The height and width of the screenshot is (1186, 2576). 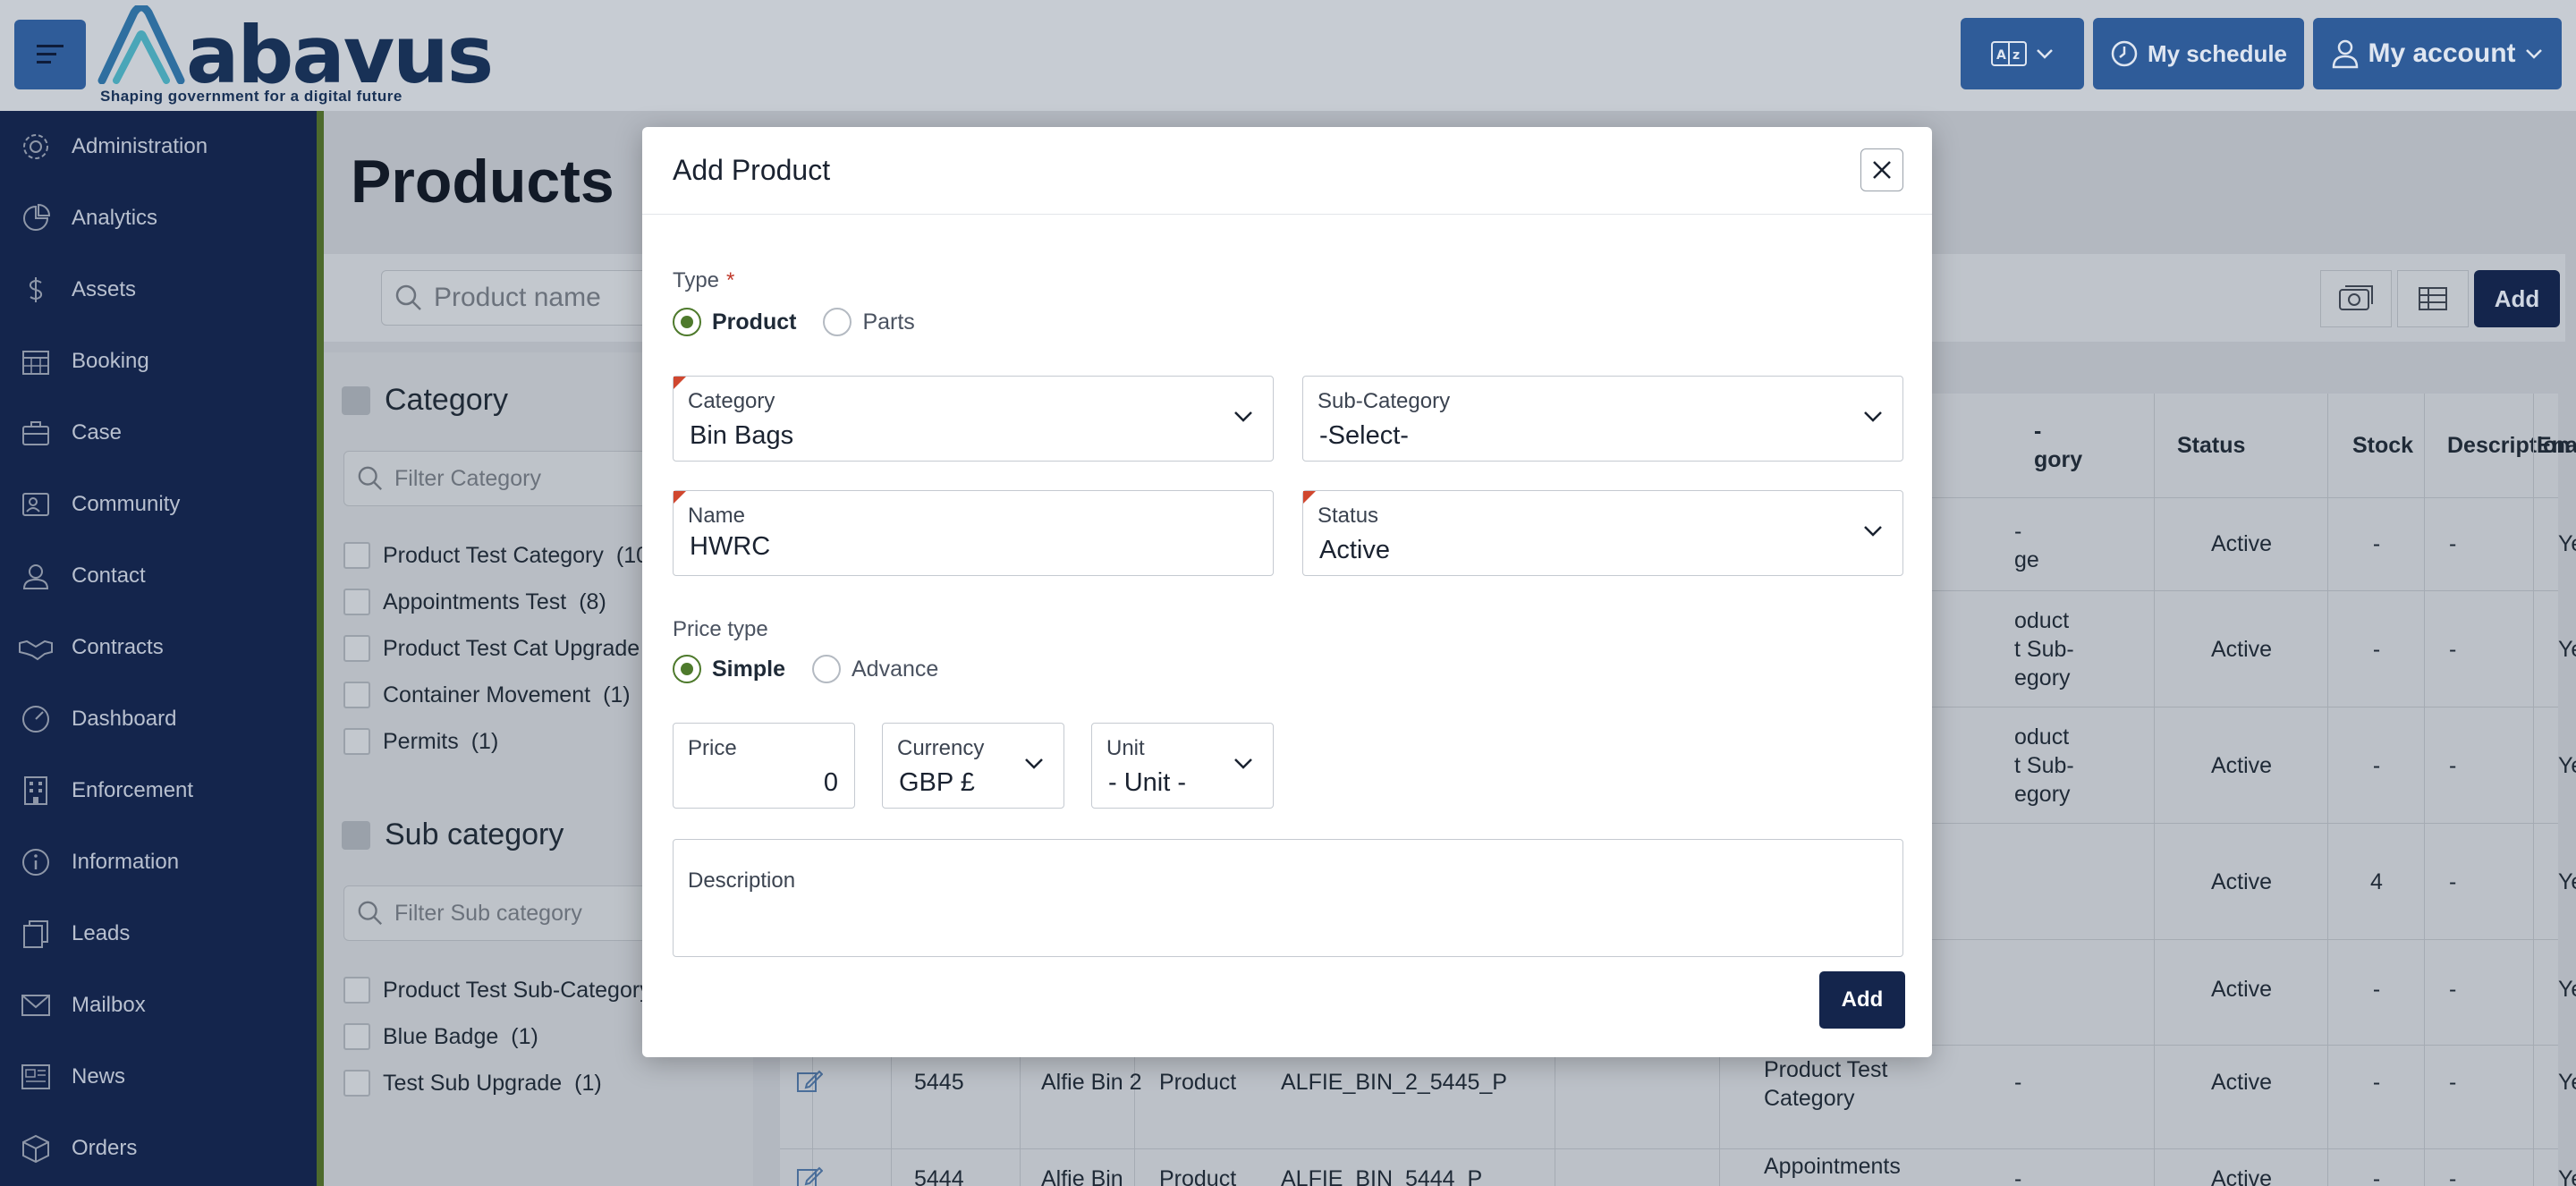 What do you see at coordinates (2243, 445) in the screenshot?
I see `header-status: Status` at bounding box center [2243, 445].